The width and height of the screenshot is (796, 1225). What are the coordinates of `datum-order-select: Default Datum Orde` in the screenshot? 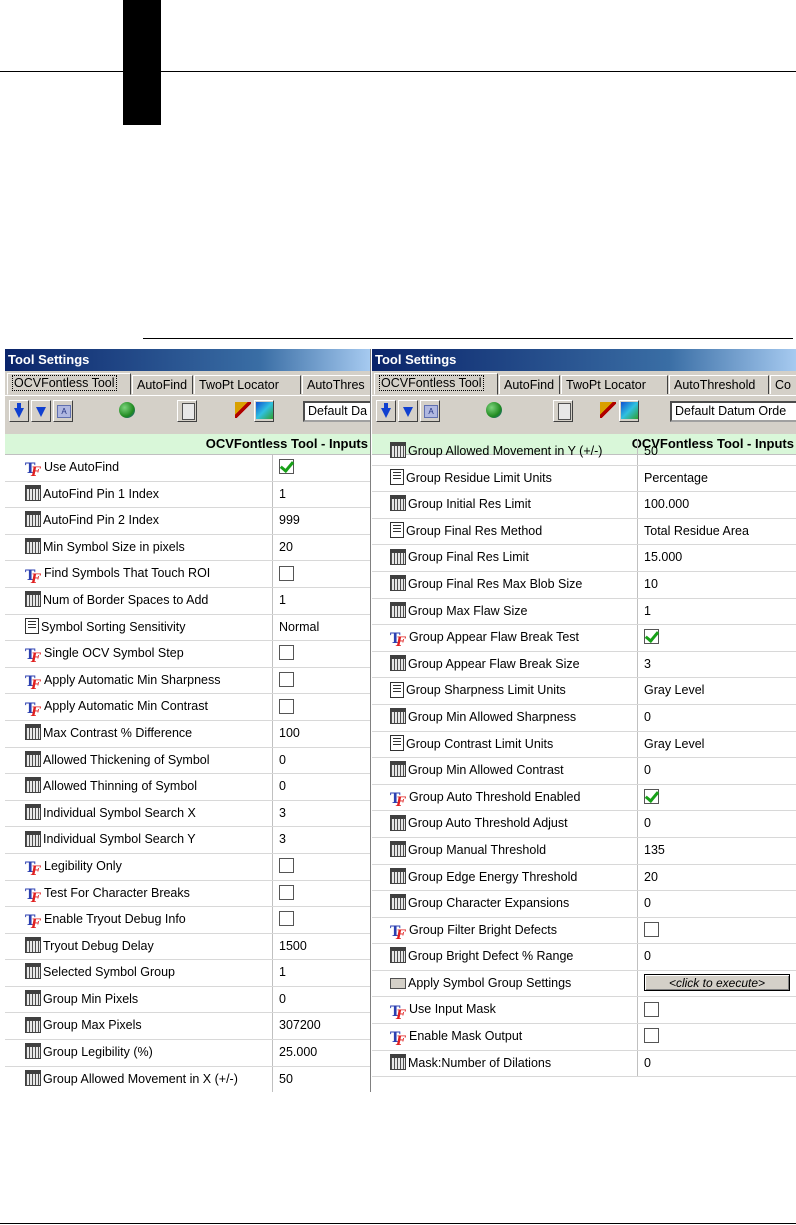 It's located at (733, 411).